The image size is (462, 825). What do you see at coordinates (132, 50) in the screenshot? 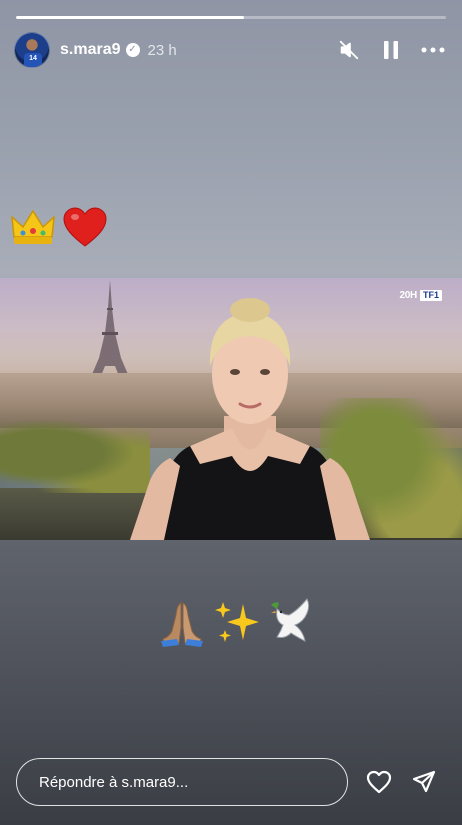
I see `verified-badge-icon: ✓` at bounding box center [132, 50].